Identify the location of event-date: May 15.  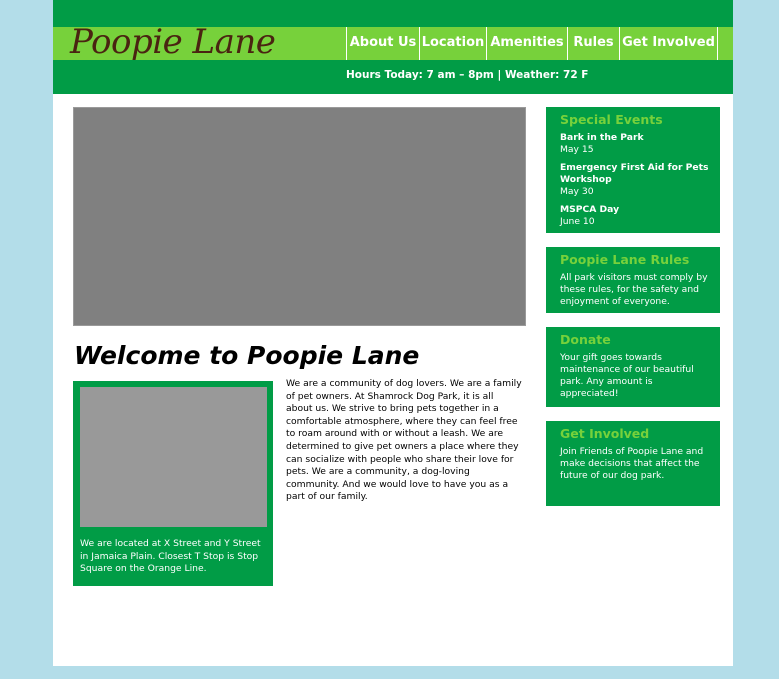
(577, 149).